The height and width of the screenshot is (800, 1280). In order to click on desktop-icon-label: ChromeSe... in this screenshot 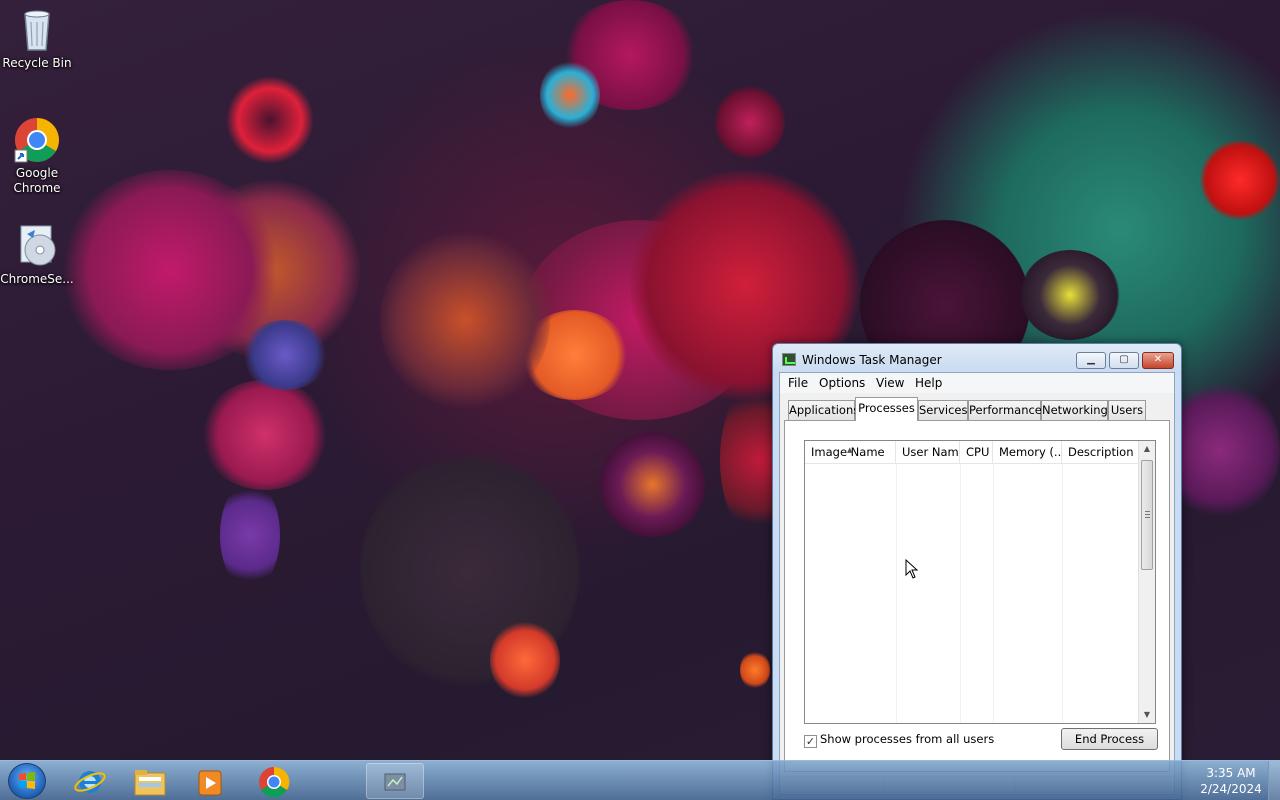, I will do `click(37, 279)`.